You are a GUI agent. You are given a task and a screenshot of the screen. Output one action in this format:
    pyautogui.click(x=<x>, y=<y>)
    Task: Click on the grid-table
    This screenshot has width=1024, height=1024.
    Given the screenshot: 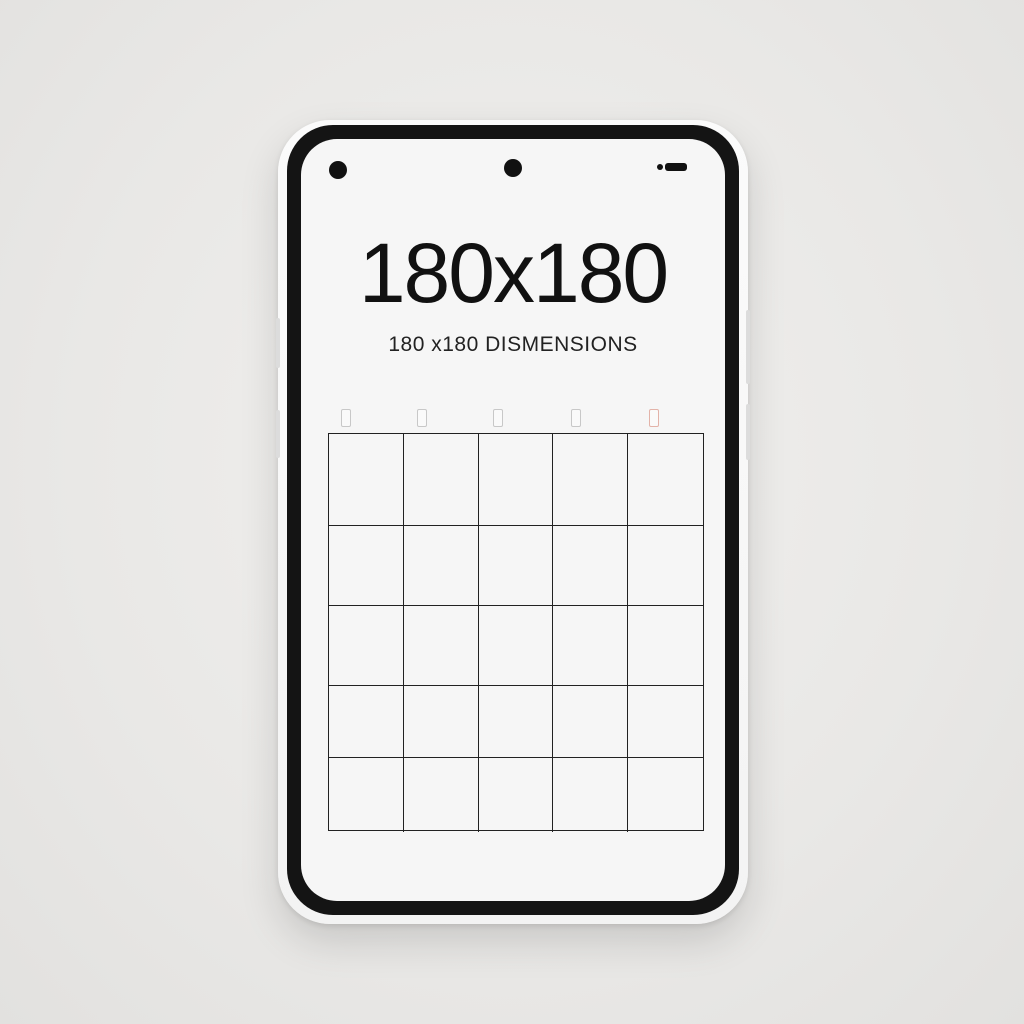 What is the action you would take?
    pyautogui.click(x=516, y=632)
    